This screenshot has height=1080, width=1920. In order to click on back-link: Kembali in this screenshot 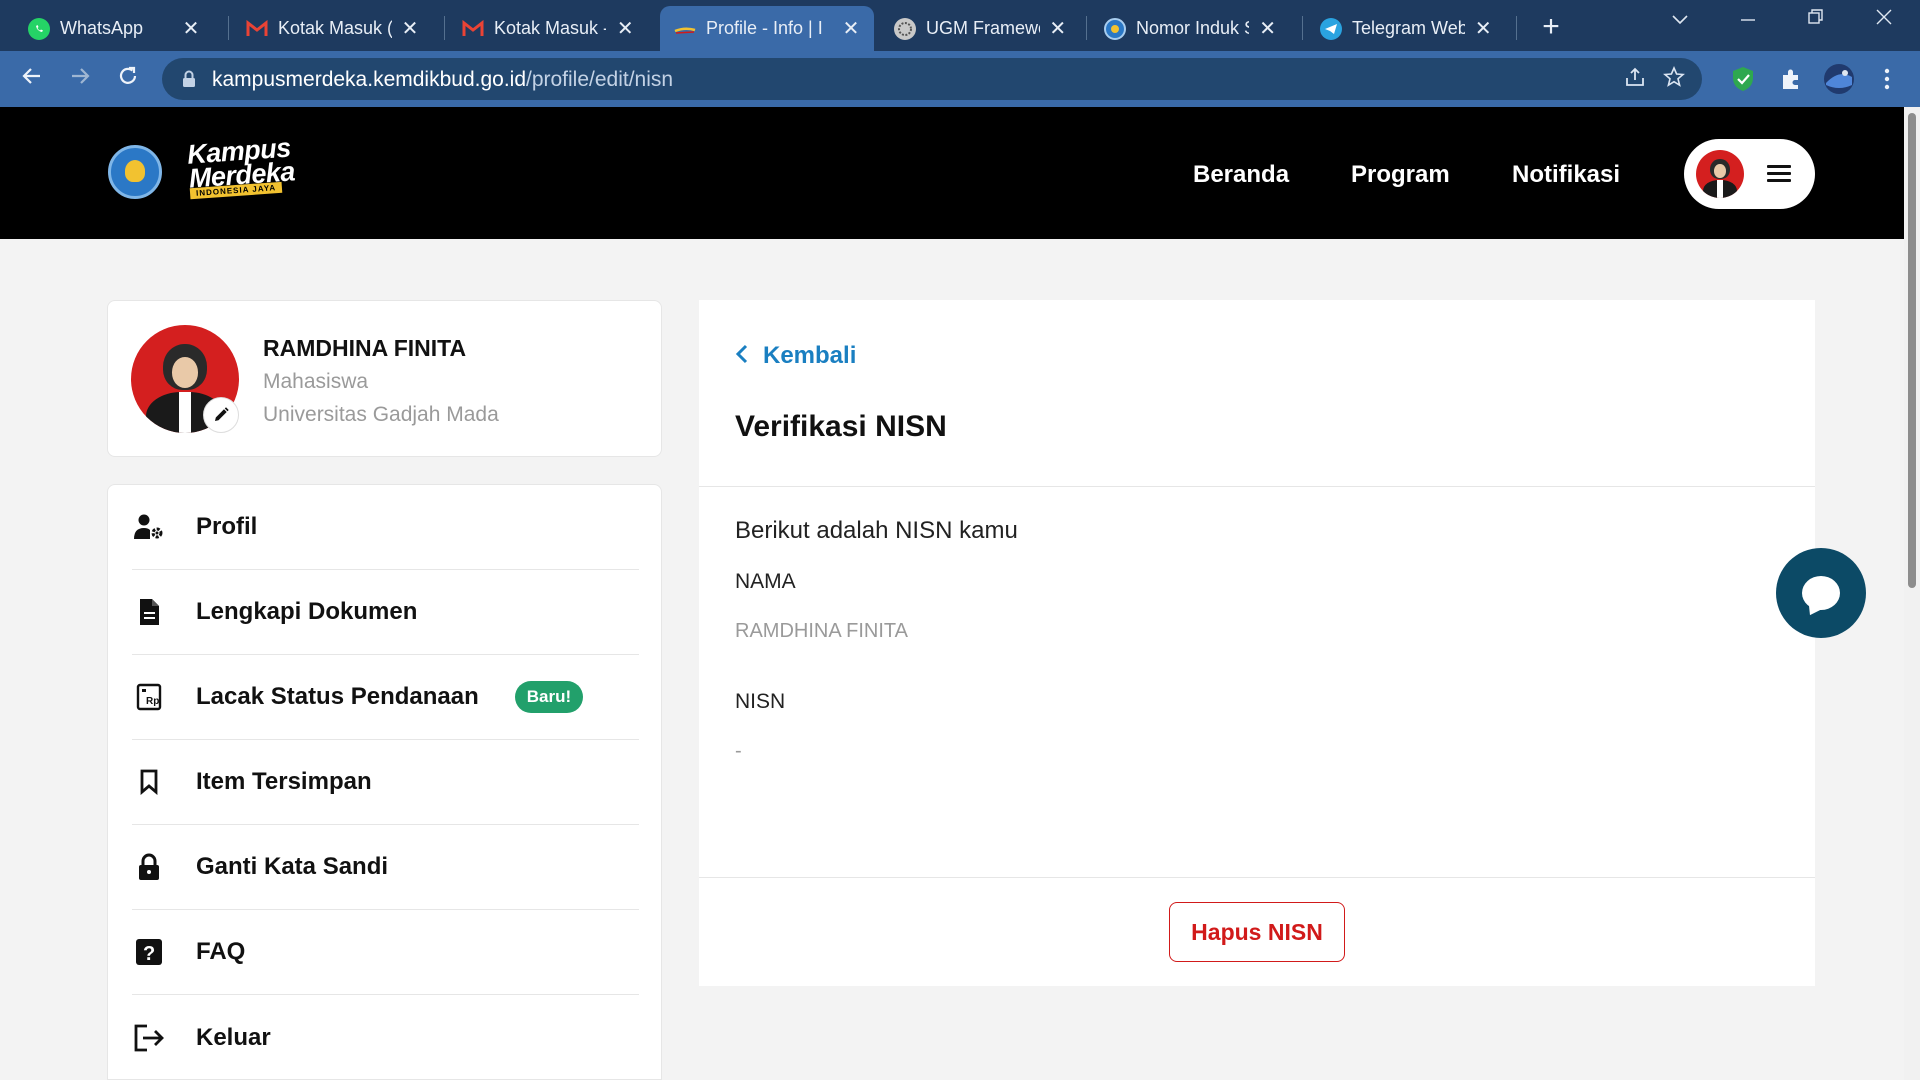, I will do `click(795, 355)`.